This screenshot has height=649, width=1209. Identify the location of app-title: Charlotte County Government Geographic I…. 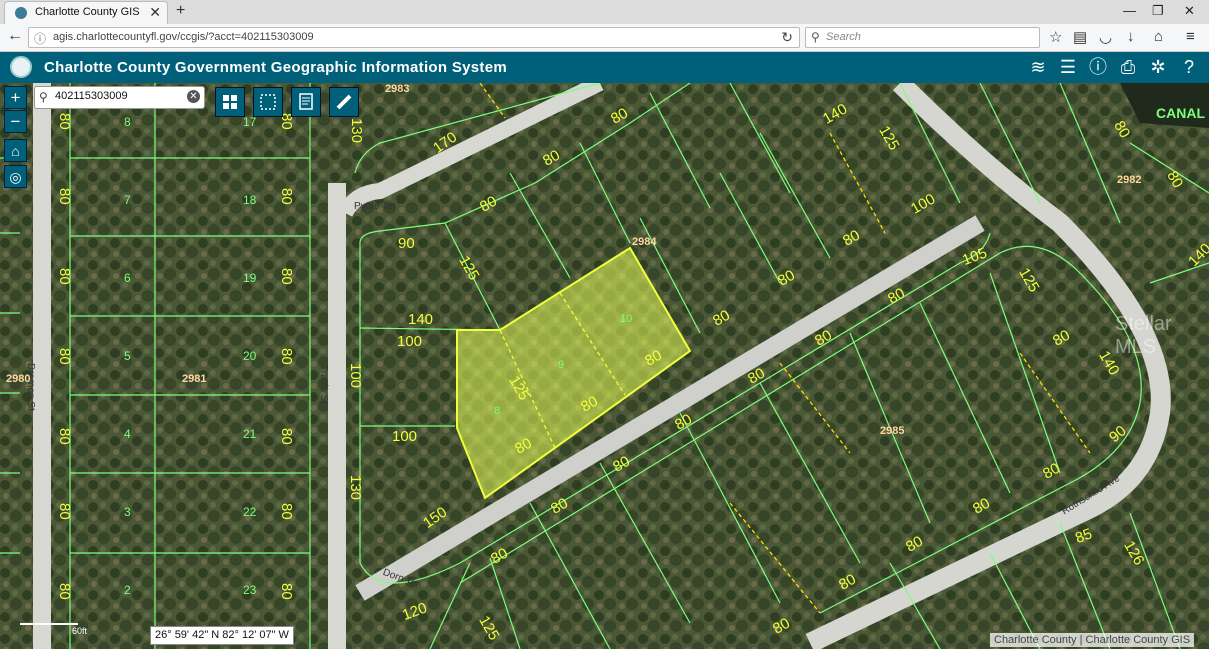
(275, 67).